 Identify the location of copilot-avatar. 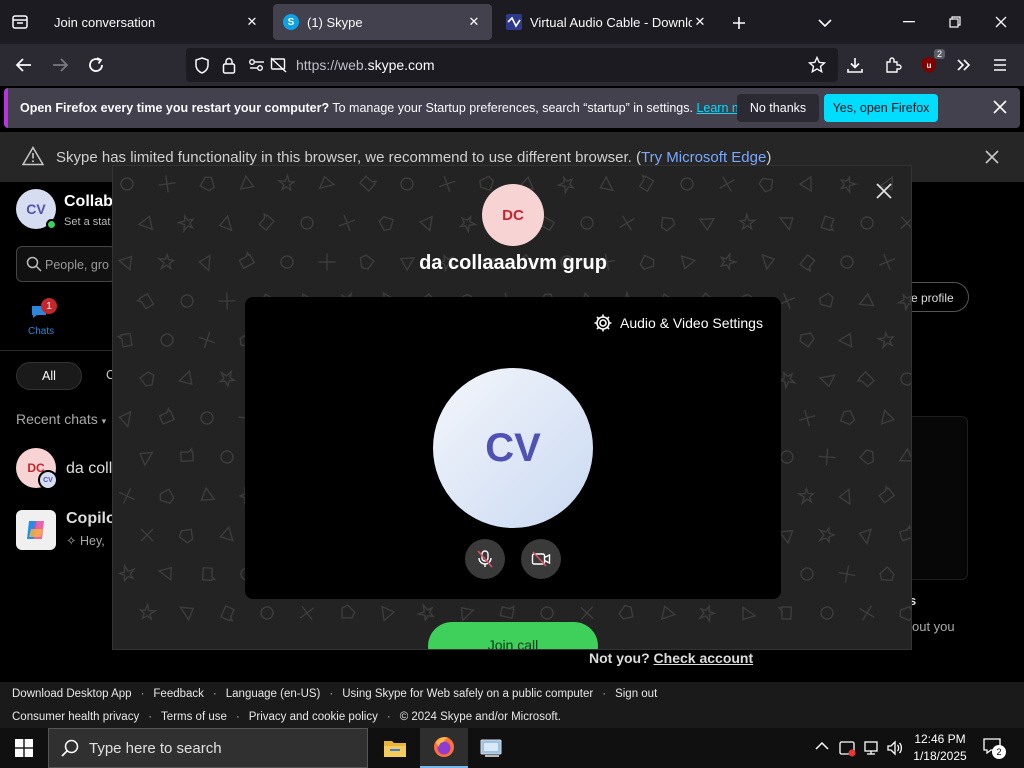
(36, 530).